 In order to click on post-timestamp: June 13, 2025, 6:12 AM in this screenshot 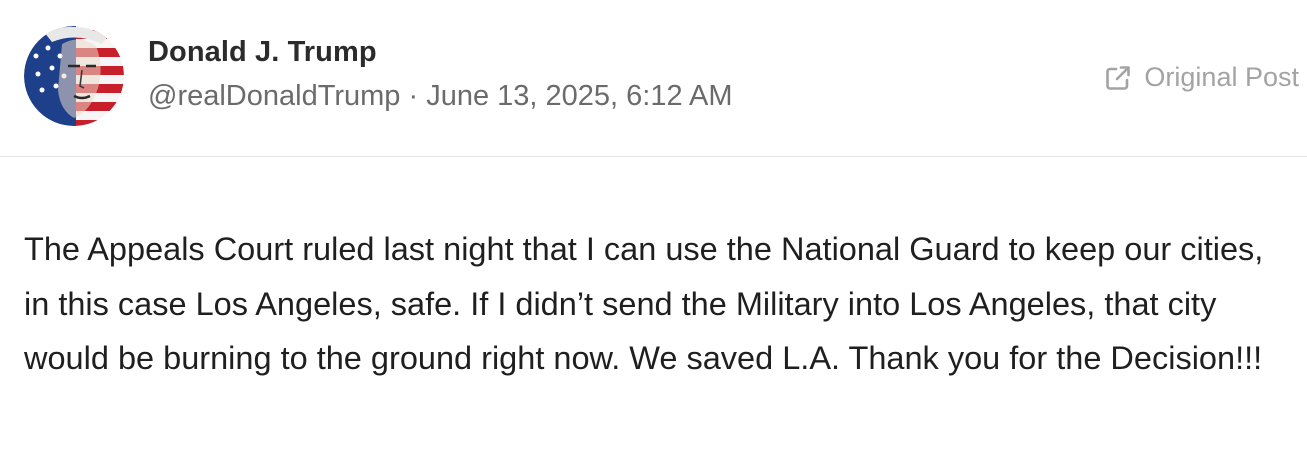, I will do `click(579, 96)`.